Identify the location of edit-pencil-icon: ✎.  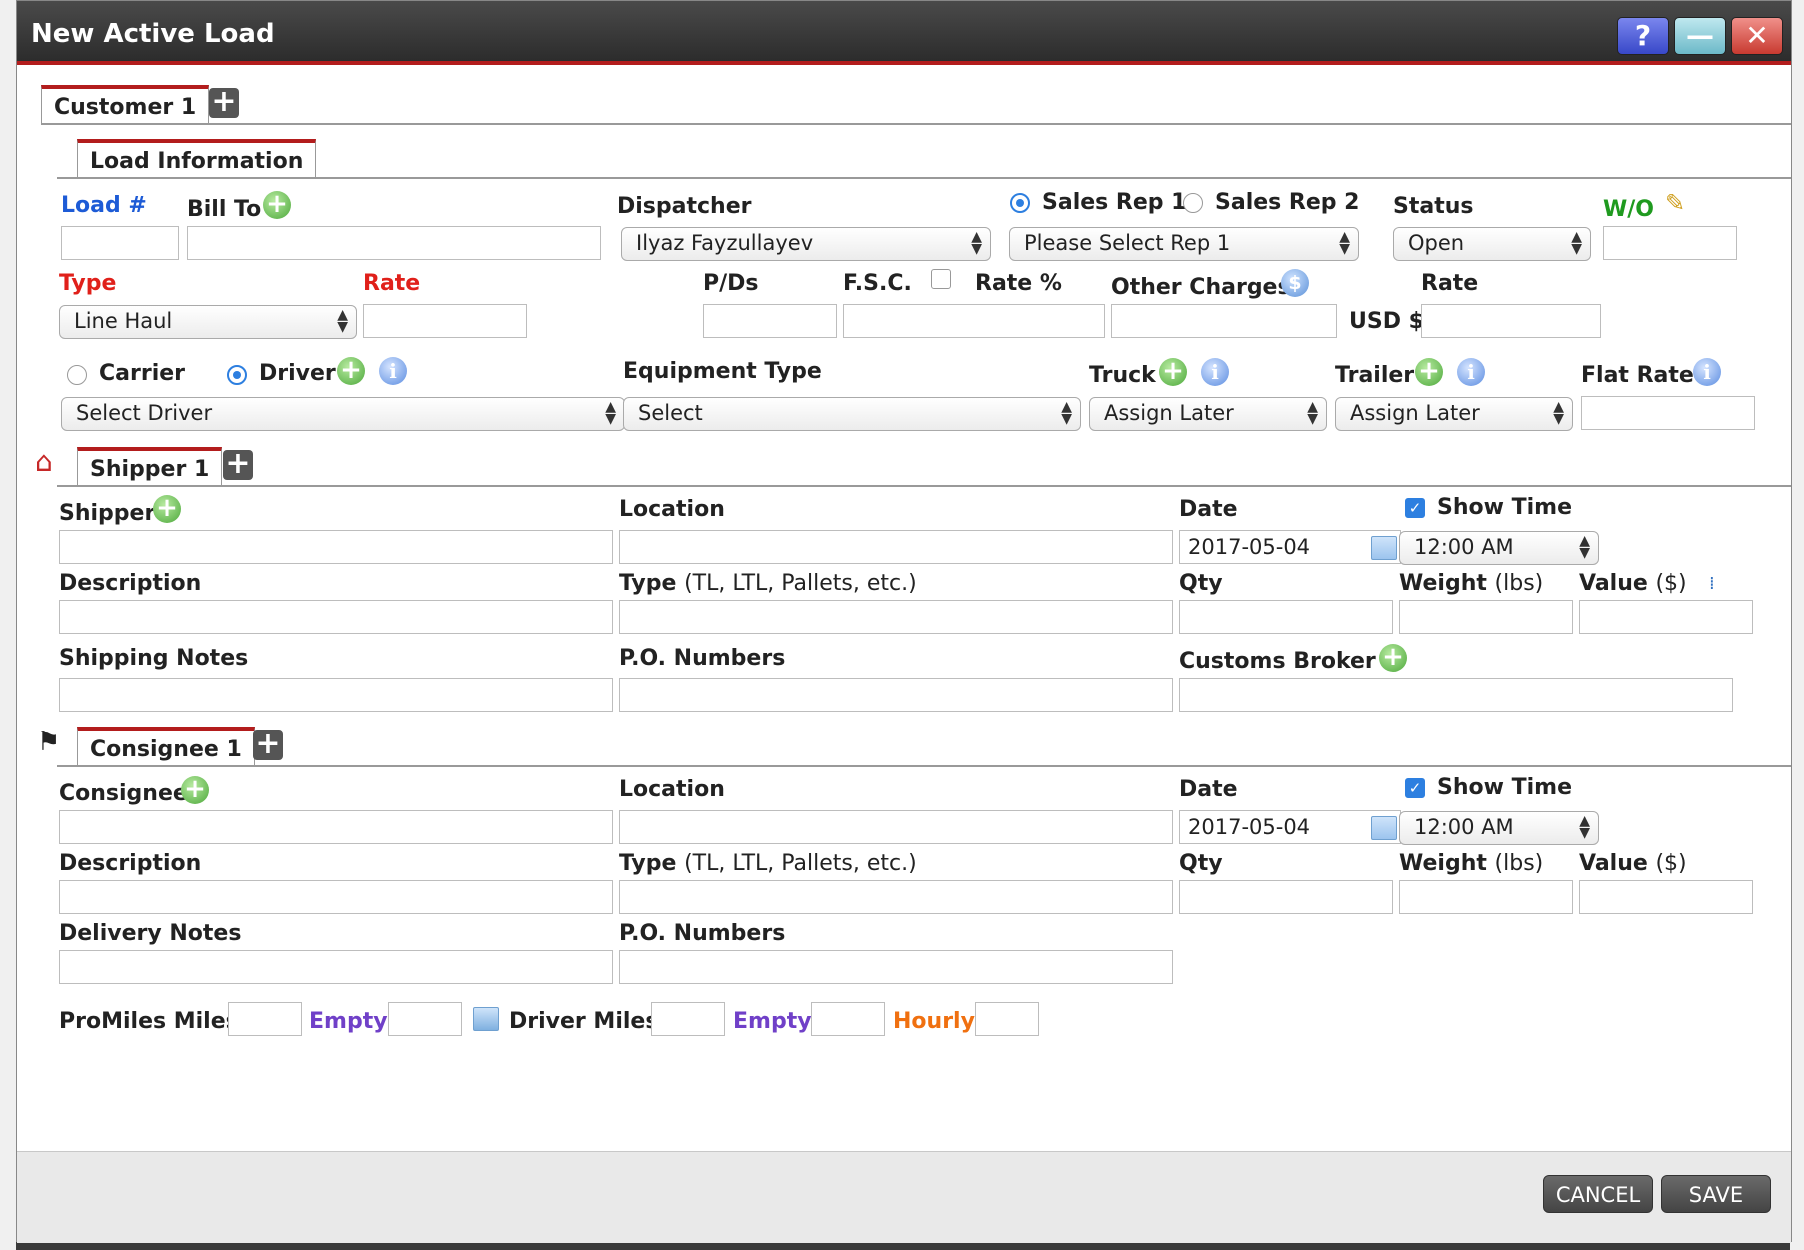
(1675, 203).